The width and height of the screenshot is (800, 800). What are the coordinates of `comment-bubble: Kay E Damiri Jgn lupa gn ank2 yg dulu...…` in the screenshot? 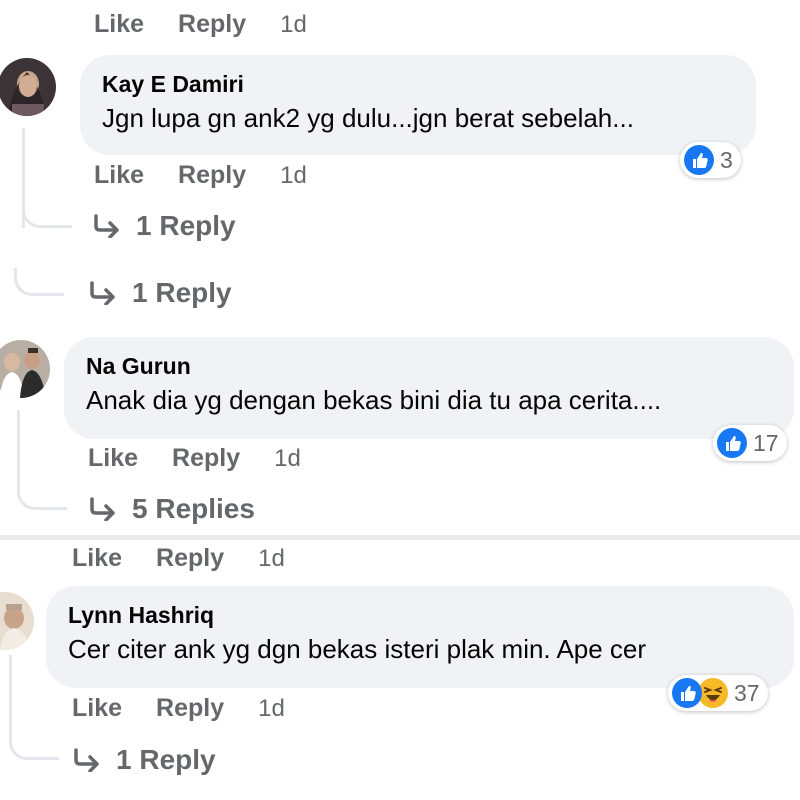 It's located at (418, 105).